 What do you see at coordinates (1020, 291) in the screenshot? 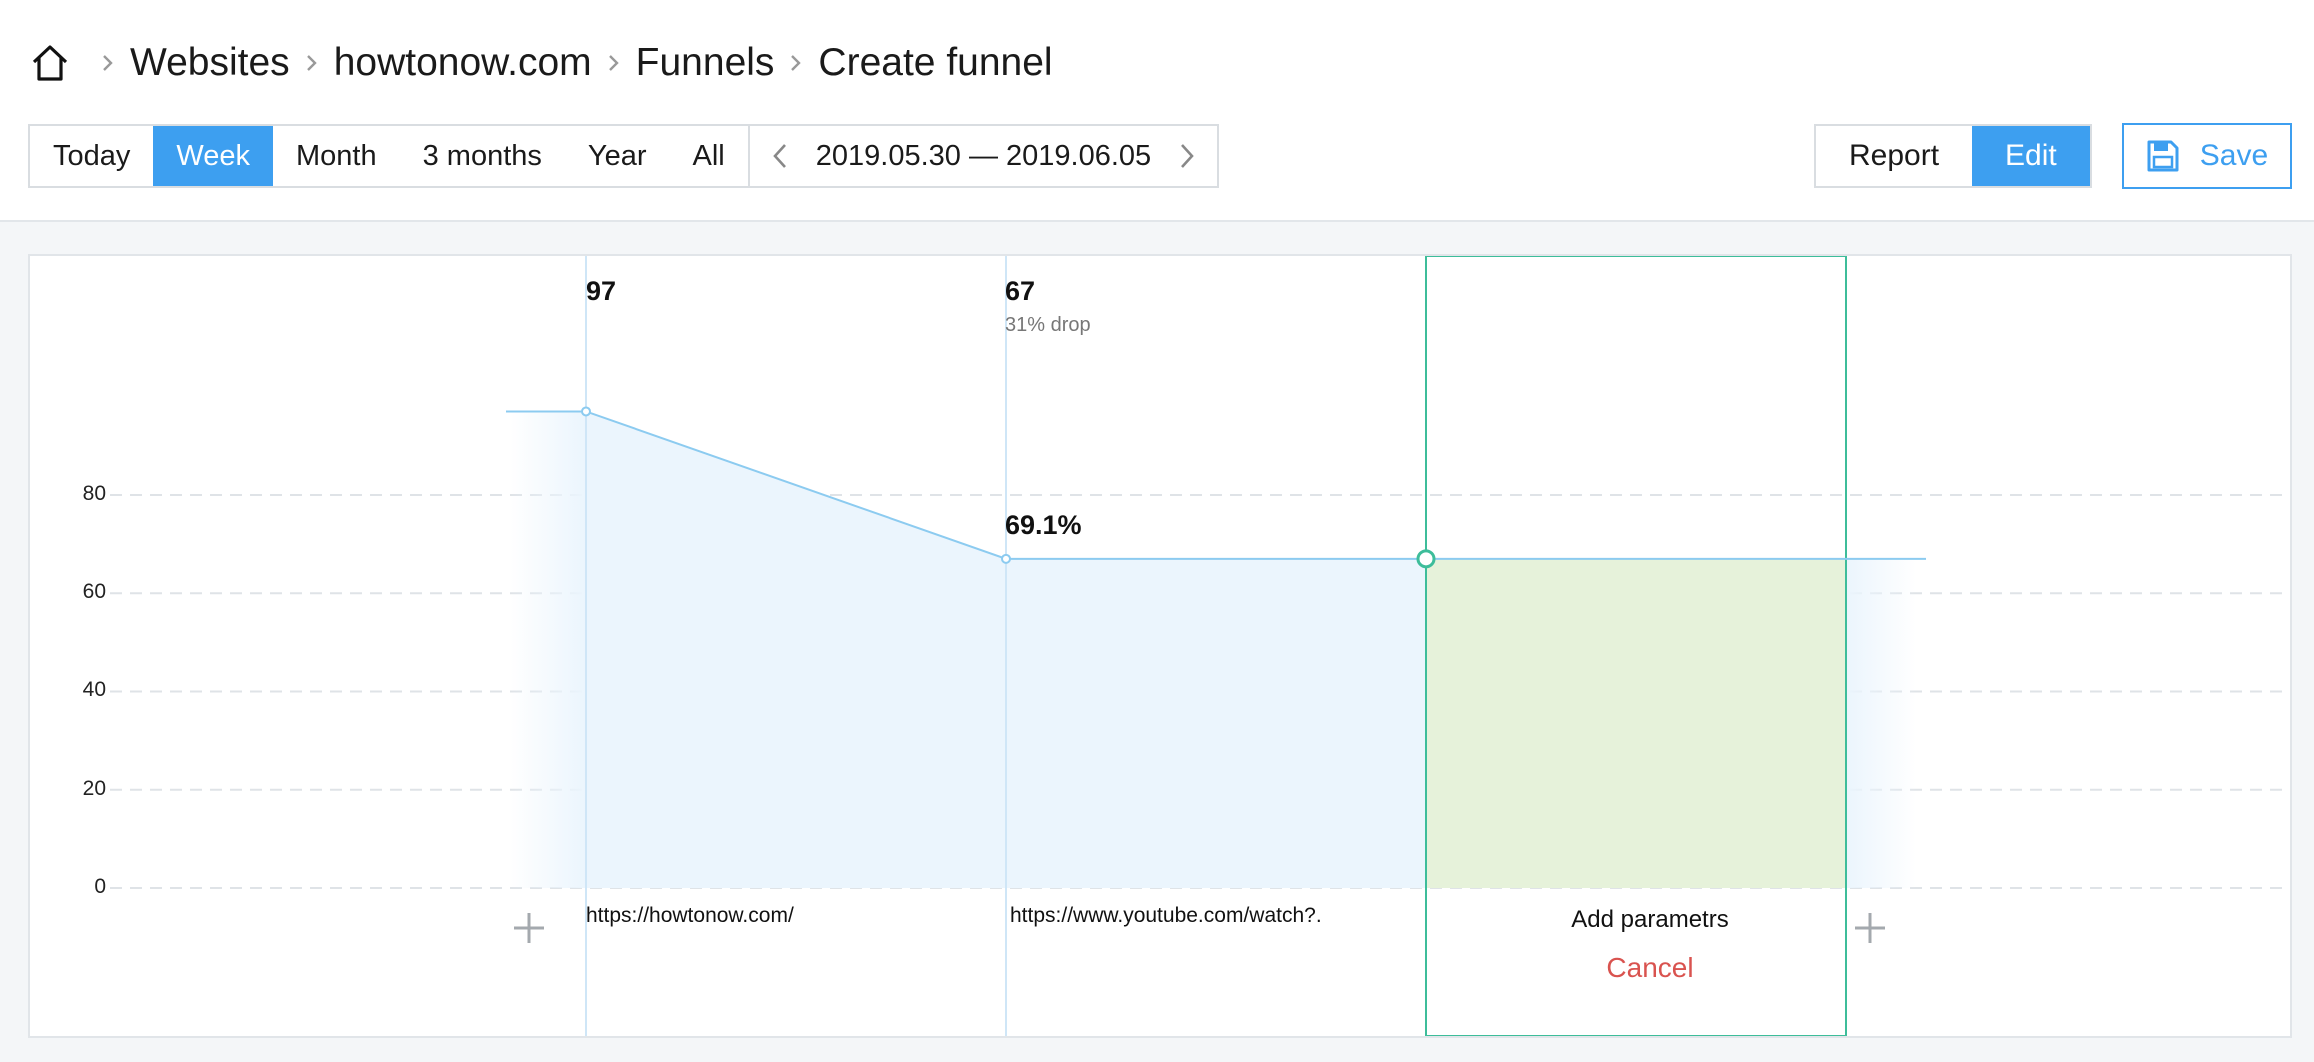
I see `step-2-value: 67` at bounding box center [1020, 291].